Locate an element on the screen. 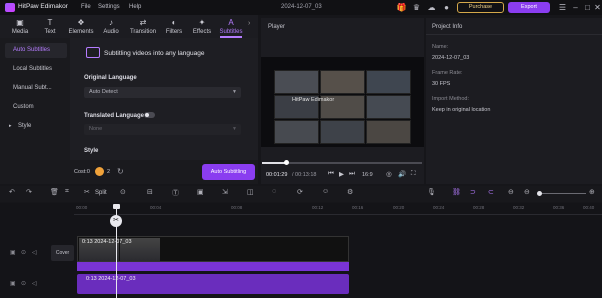 Image resolution: width=602 pixels, height=298 pixels. tab-filters: ◐ Filters is located at coordinates (174, 26).